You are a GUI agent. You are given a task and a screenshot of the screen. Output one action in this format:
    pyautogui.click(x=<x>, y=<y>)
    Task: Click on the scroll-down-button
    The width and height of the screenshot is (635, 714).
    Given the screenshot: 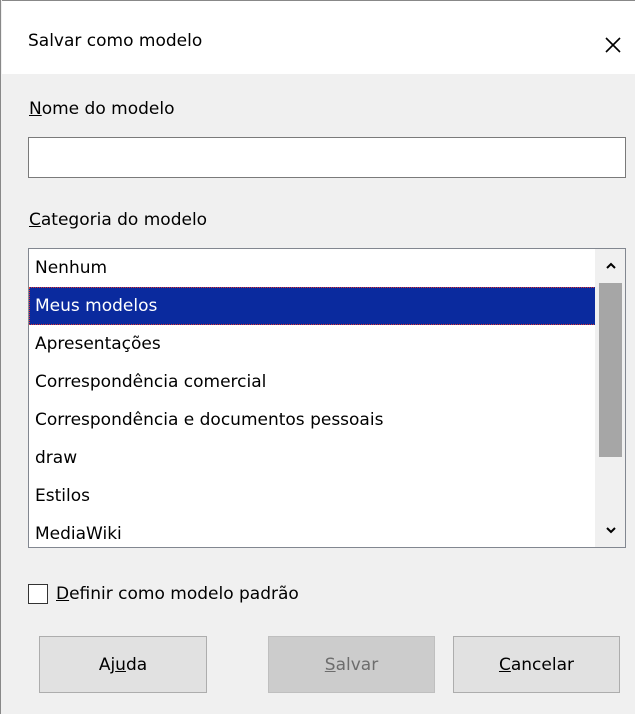 What is the action you would take?
    pyautogui.click(x=610, y=530)
    